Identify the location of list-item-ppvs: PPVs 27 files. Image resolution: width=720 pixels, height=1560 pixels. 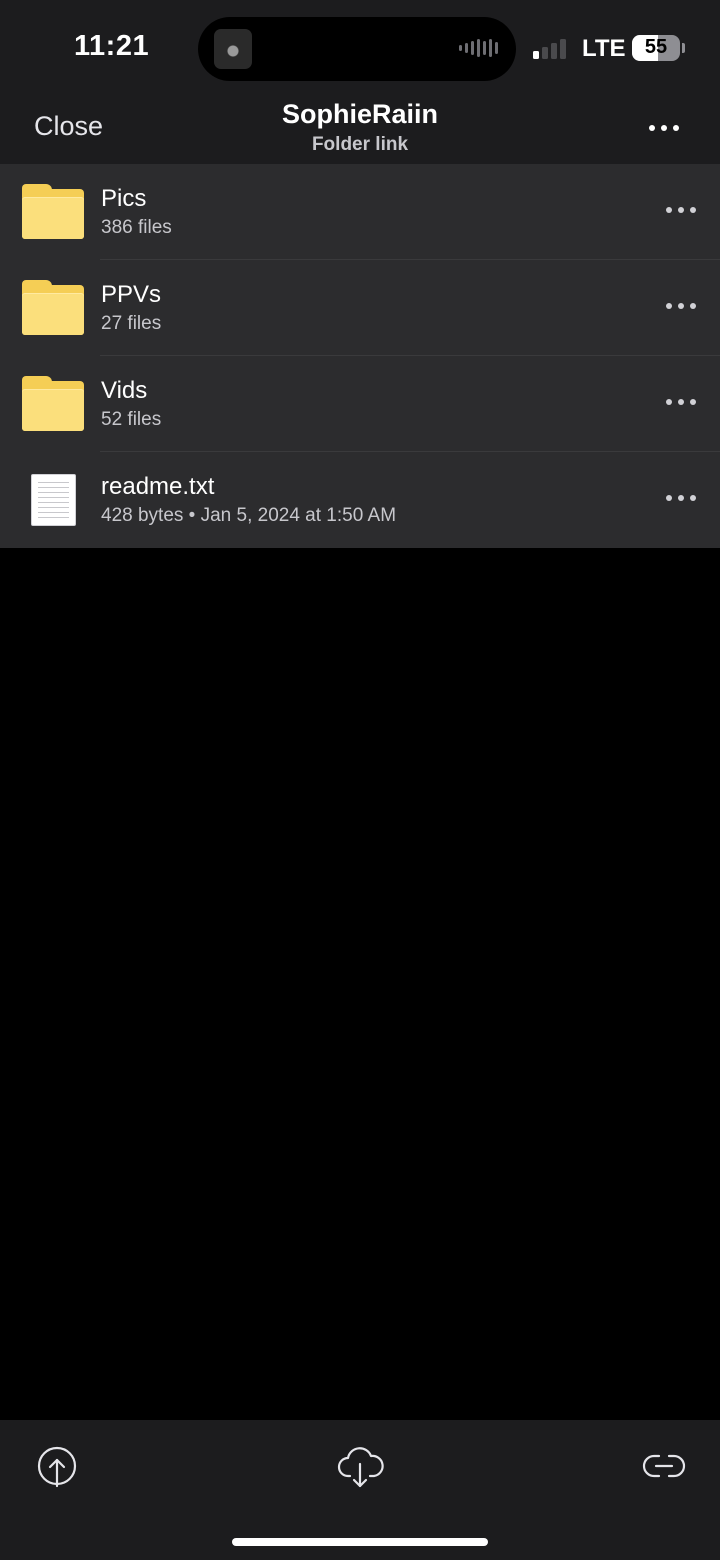
(360, 308).